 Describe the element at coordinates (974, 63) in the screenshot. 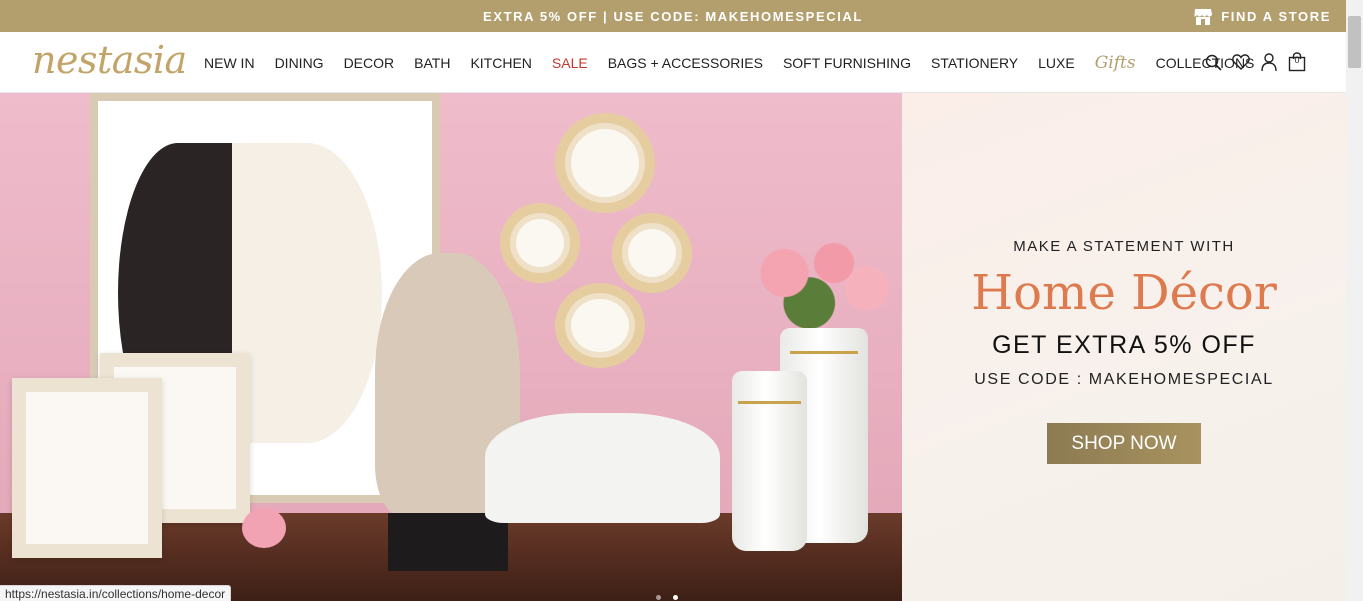

I see `nav-stationery: STATIONERY` at that location.